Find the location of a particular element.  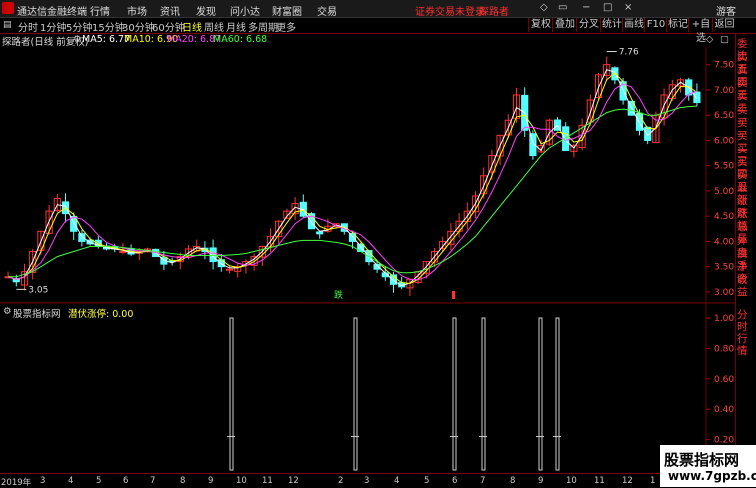

date-tick-8: 10 is located at coordinates (241, 481).